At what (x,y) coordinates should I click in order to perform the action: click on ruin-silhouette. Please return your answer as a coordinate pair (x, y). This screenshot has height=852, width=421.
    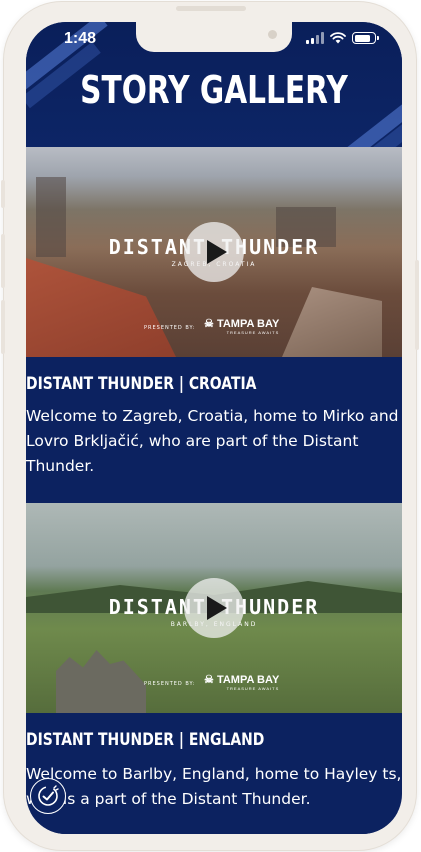
    Looking at the image, I should click on (101, 681).